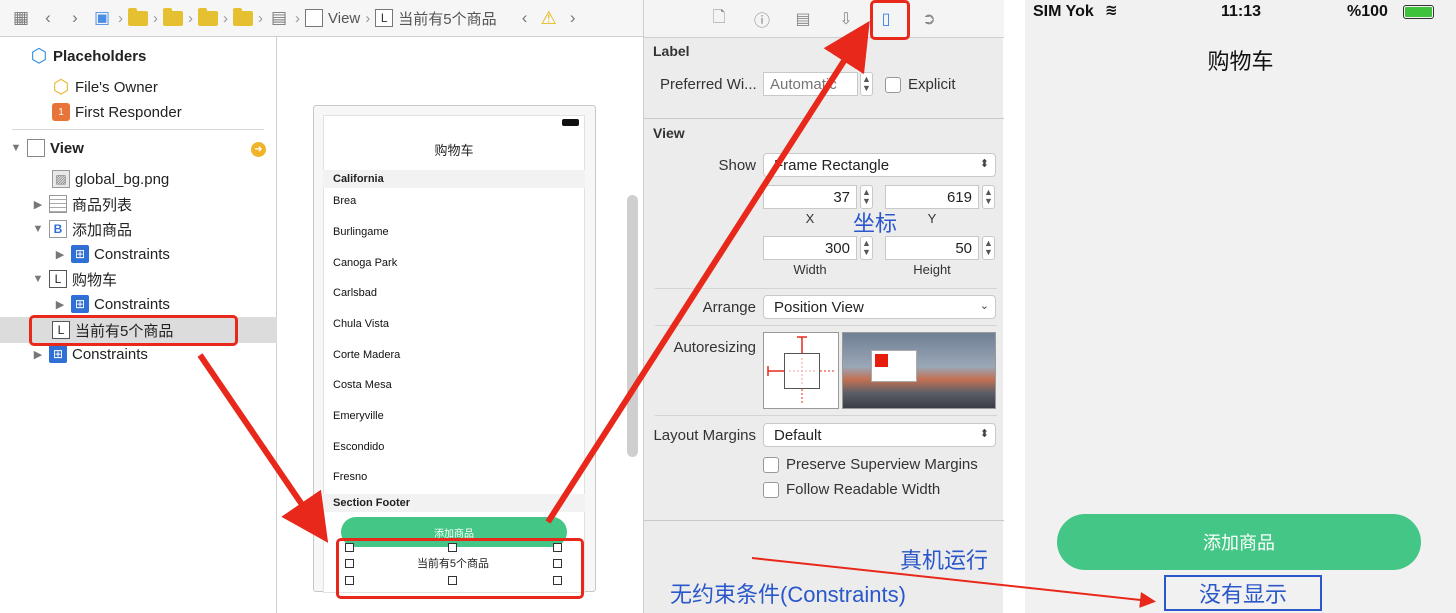  What do you see at coordinates (803, 19) in the screenshot?
I see `identity-inspector-icon: ▤` at bounding box center [803, 19].